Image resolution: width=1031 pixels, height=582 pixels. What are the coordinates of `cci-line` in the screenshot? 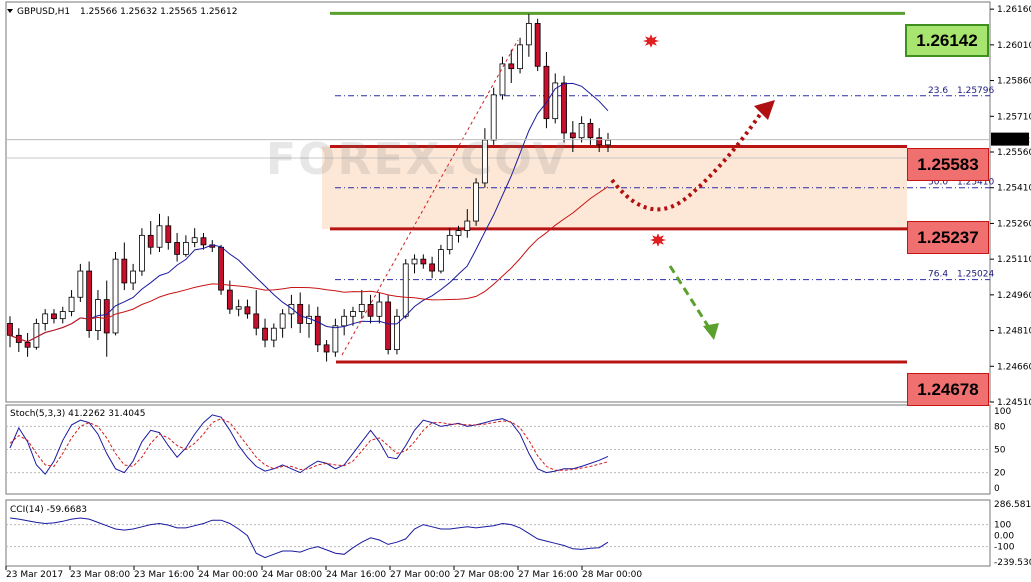 It's located at (309, 538).